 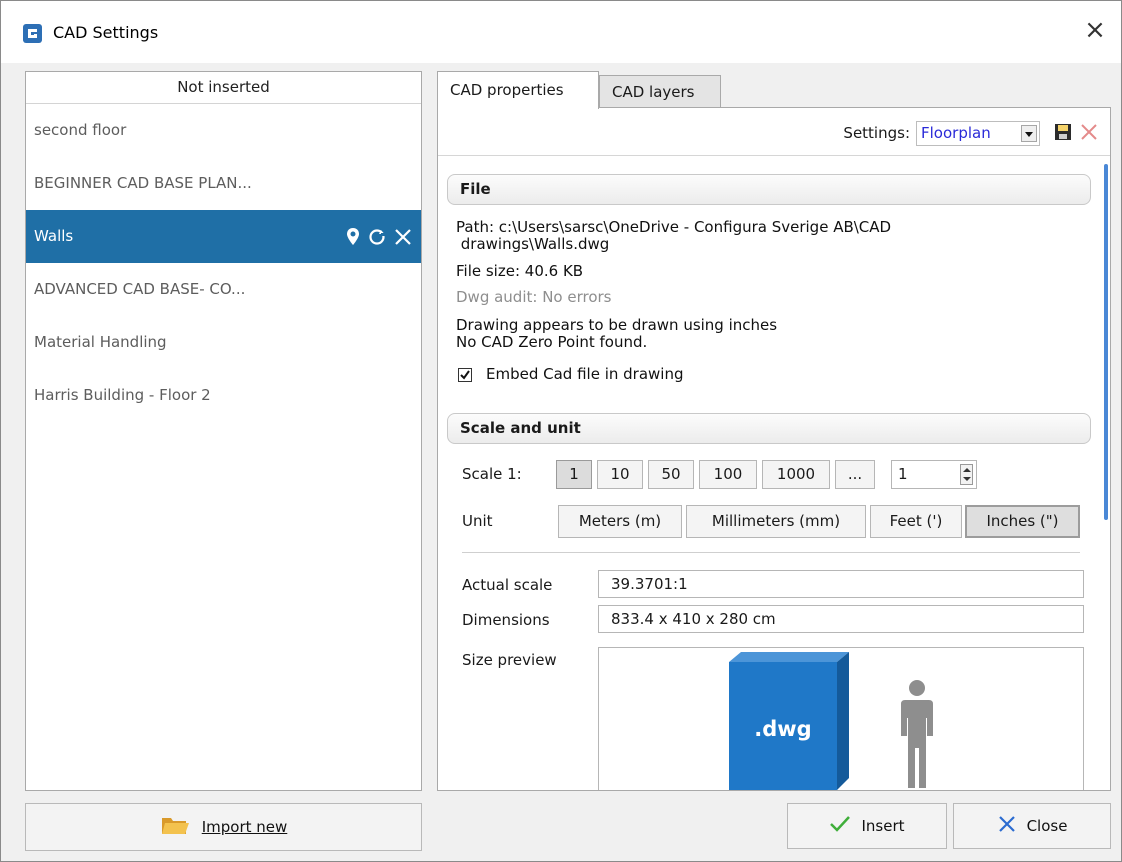 I want to click on unit-inches-button: Inches ("), so click(x=1022, y=521).